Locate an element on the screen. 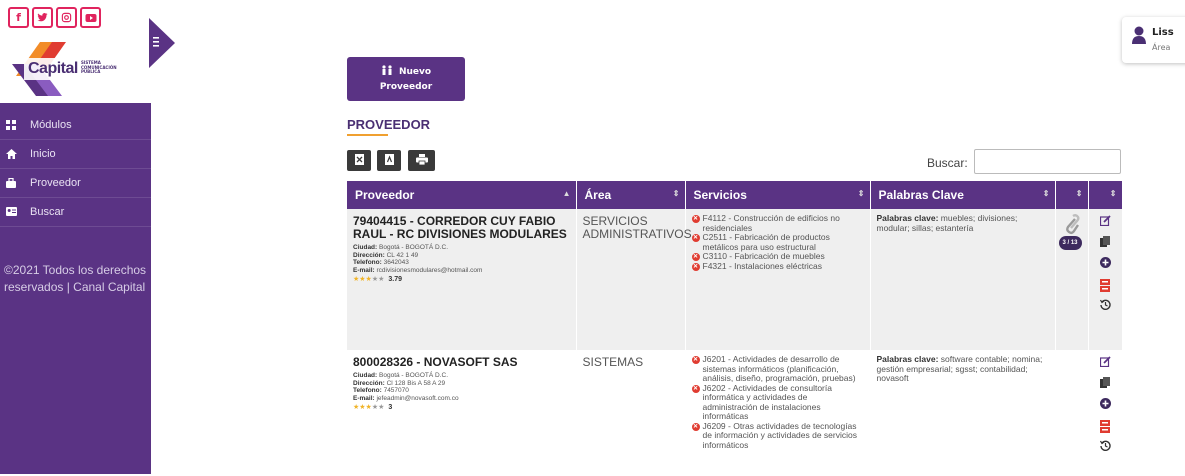 This screenshot has width=1185, height=476. id-card-icon is located at coordinates (11, 212).